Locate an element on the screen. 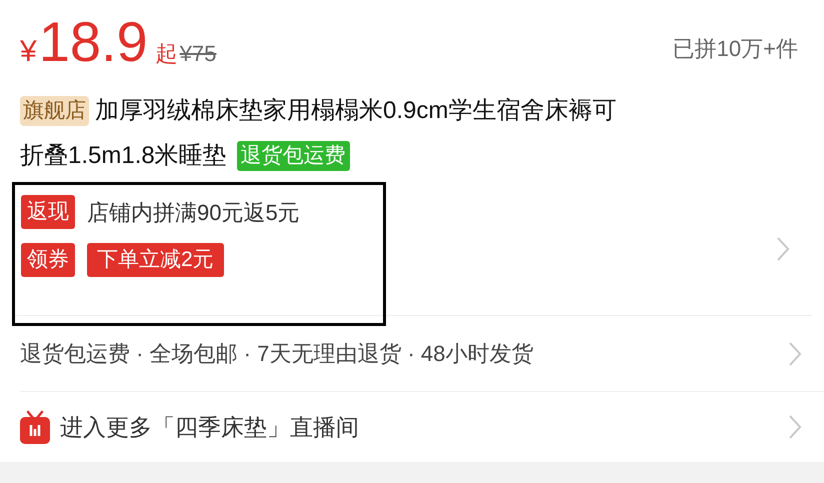 This screenshot has height=483, width=824. service-list: 退货包运费 · 全场包邮 · 7天无理由退货 · 48小时发货 is located at coordinates (277, 353).